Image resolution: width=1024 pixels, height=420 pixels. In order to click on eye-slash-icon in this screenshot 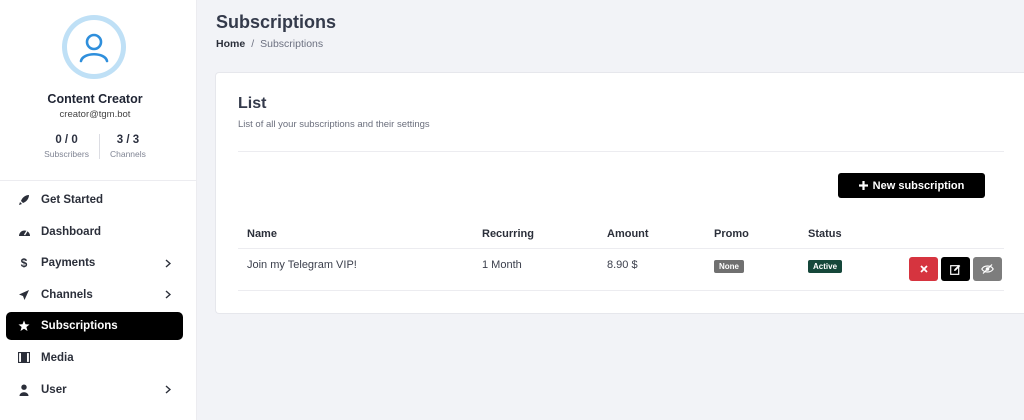, I will do `click(987, 269)`.